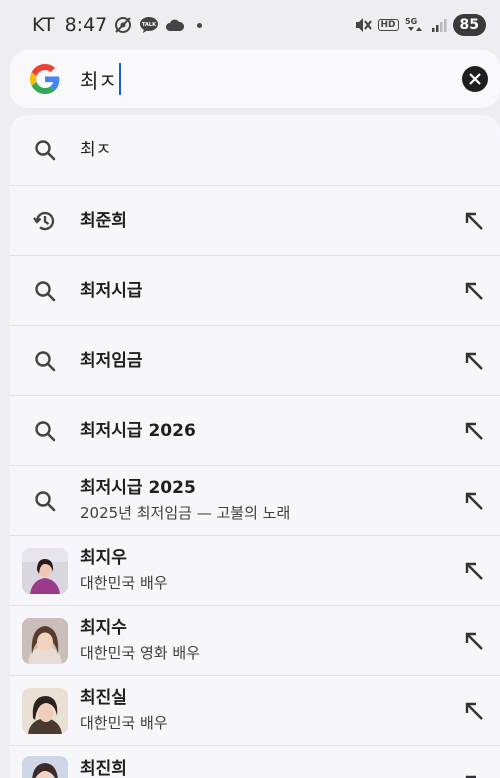 The height and width of the screenshot is (778, 500). Describe the element at coordinates (388, 25) in the screenshot. I see `hd-voice-icon: HD` at that location.